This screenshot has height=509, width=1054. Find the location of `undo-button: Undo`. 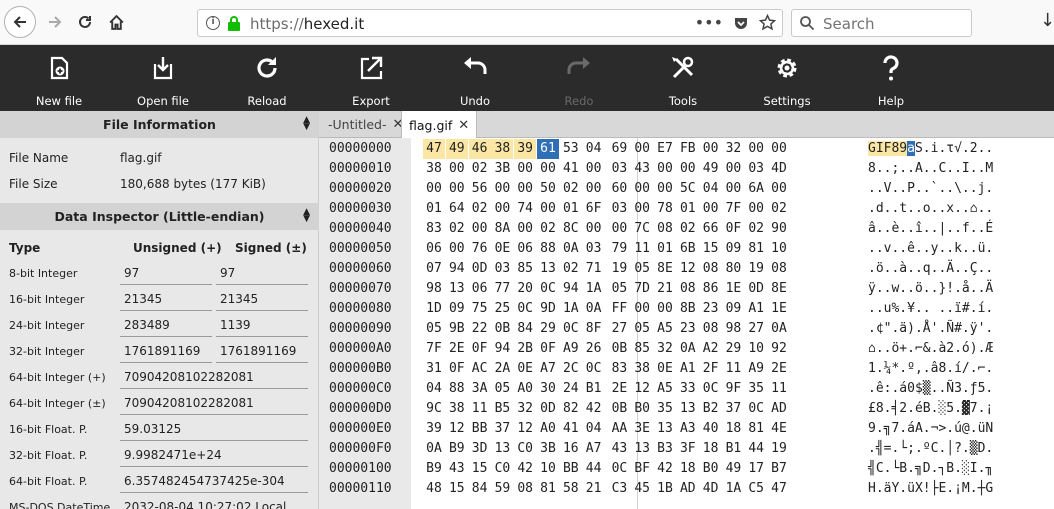

undo-button: Undo is located at coordinates (475, 78).